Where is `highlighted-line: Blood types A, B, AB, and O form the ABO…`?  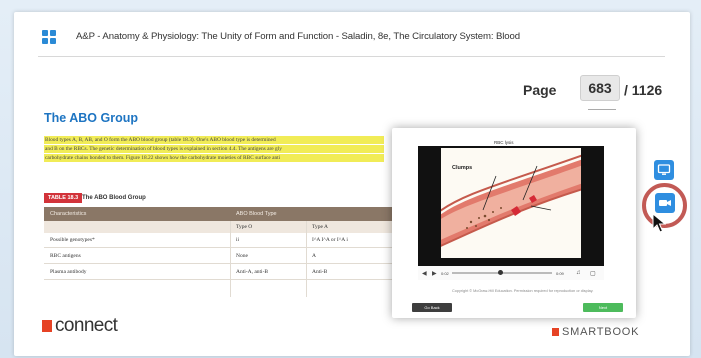 highlighted-line: Blood types A, B, AB, and O form the ABO… is located at coordinates (214, 140).